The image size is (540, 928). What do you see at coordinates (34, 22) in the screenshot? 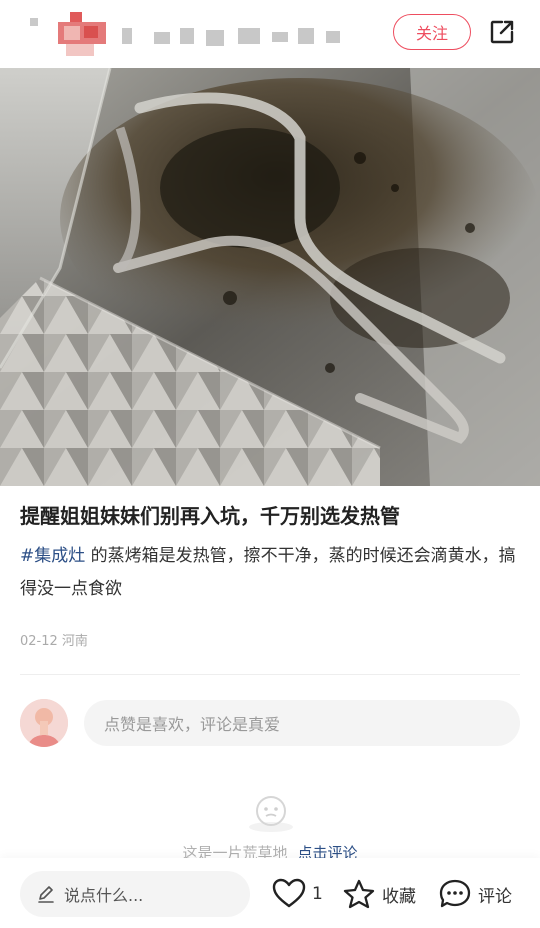
I see `back-placeholder` at bounding box center [34, 22].